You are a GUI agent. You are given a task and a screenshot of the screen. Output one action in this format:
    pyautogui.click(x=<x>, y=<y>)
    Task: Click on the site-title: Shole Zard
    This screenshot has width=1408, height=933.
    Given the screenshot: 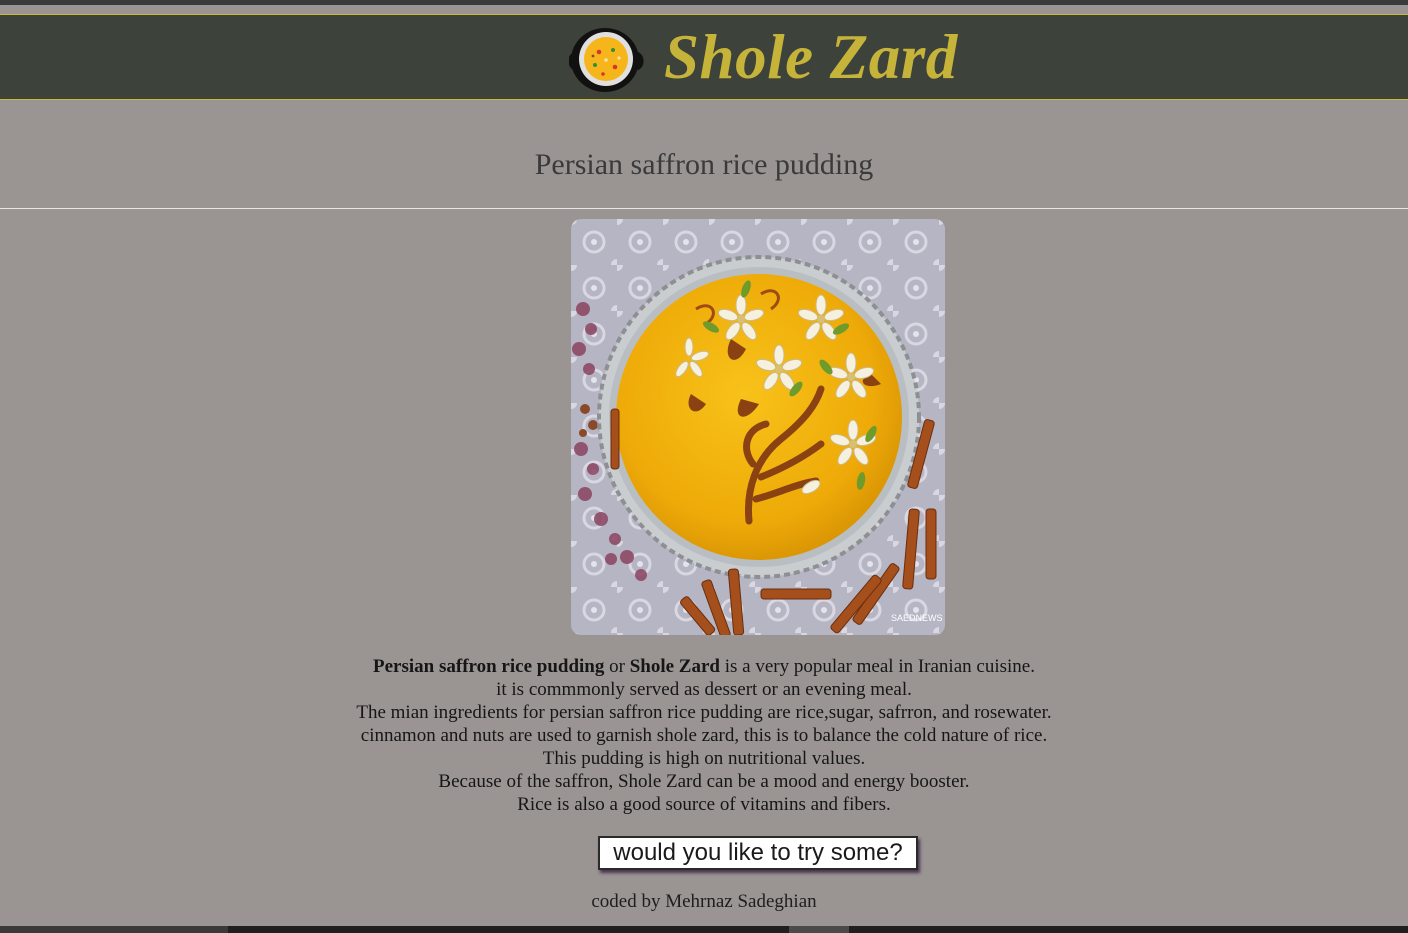 What is the action you would take?
    pyautogui.click(x=811, y=57)
    